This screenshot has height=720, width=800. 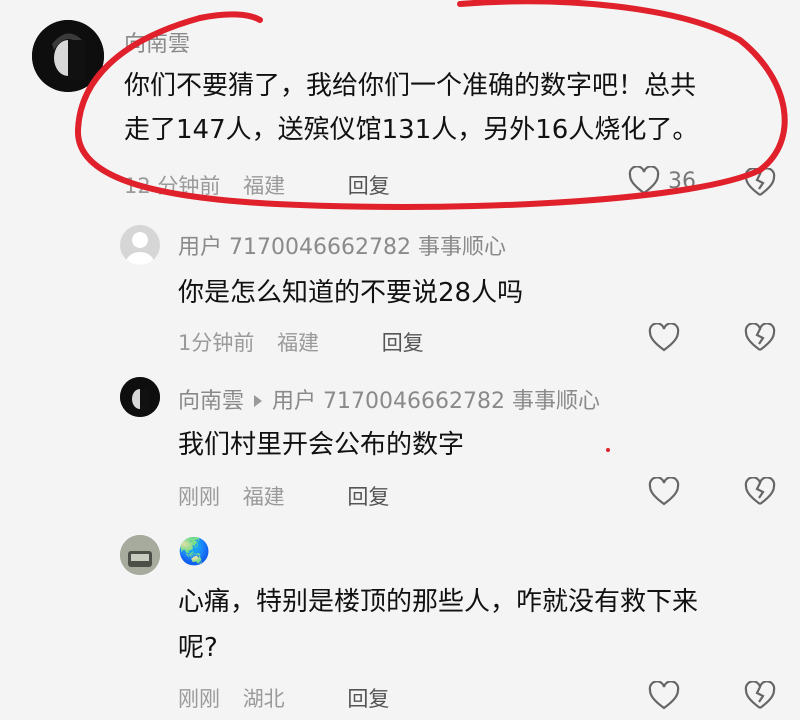 What do you see at coordinates (342, 245) in the screenshot?
I see `username: 用户 7170046662782 事事顺心` at bounding box center [342, 245].